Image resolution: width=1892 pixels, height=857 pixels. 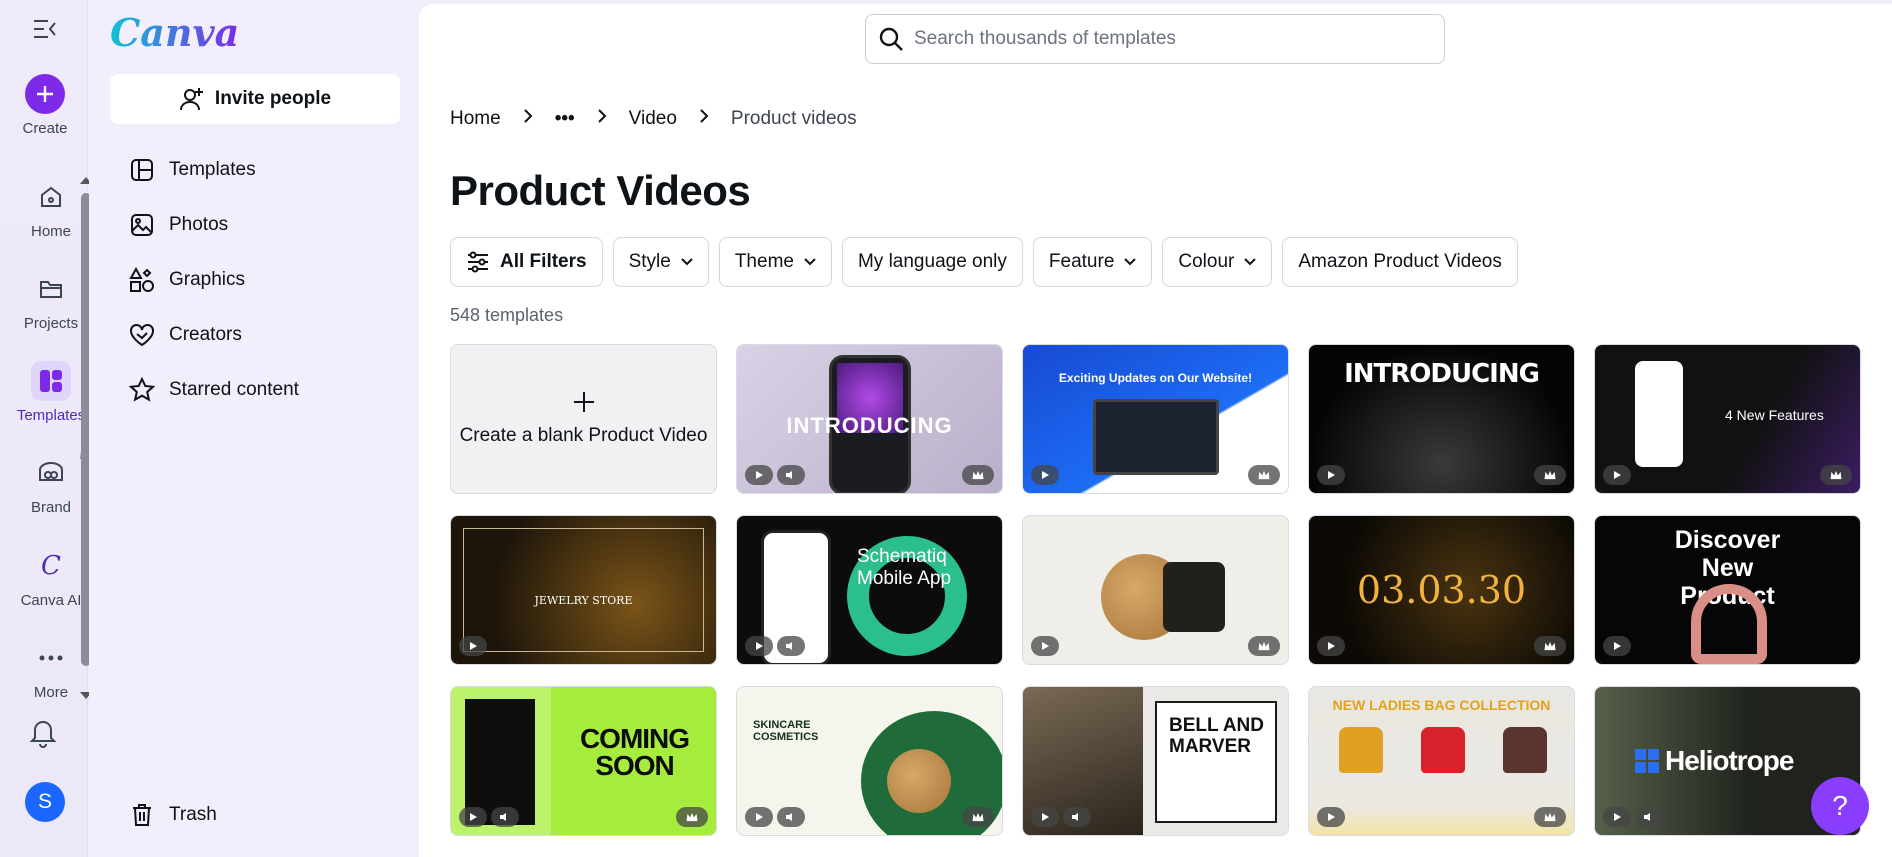 What do you see at coordinates (191, 99) in the screenshot?
I see `add-person-icon` at bounding box center [191, 99].